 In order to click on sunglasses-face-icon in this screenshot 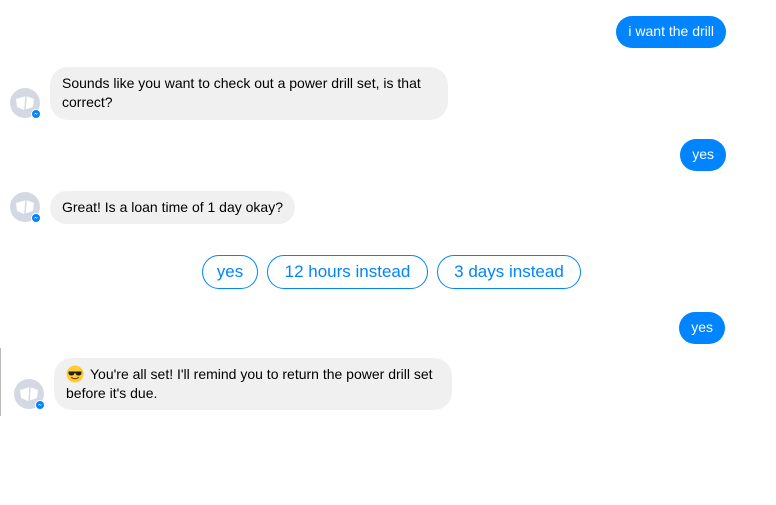, I will do `click(75, 374)`.